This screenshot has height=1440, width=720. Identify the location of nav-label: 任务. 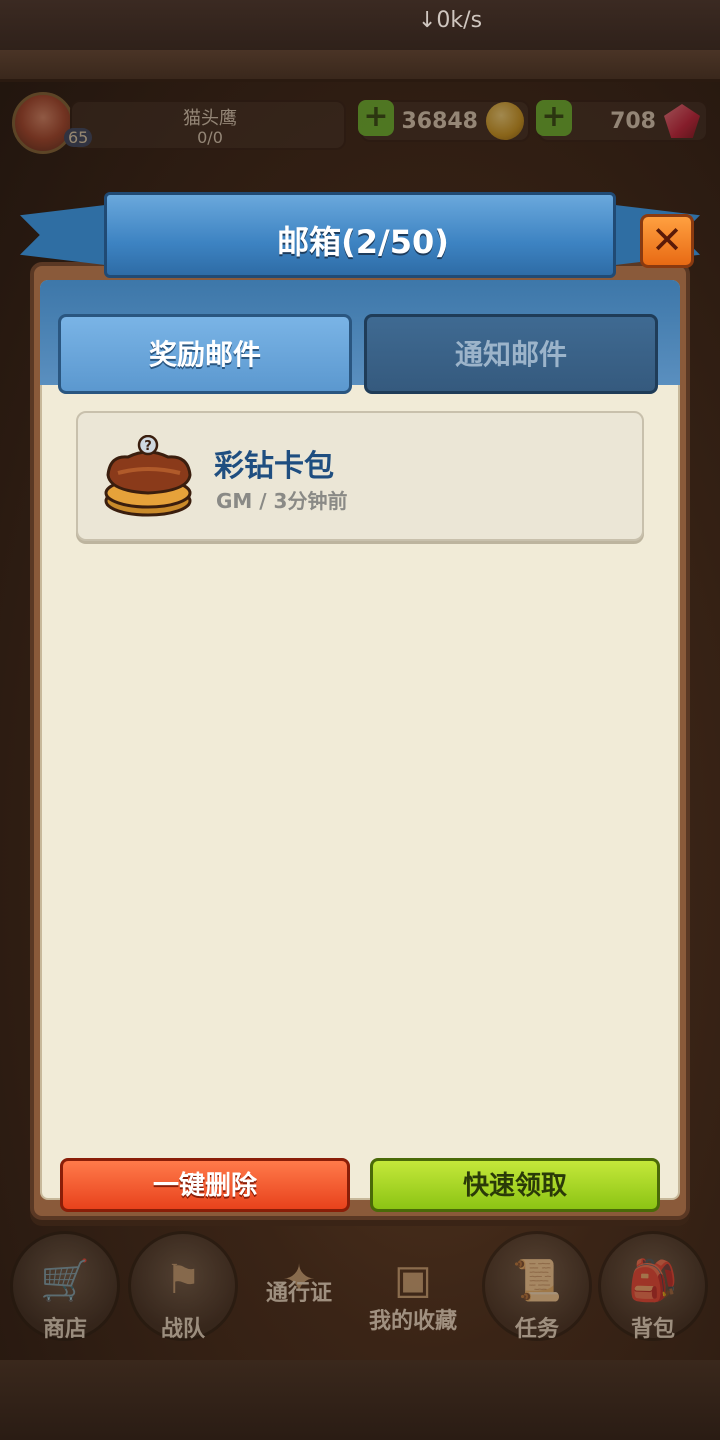
(536, 1329).